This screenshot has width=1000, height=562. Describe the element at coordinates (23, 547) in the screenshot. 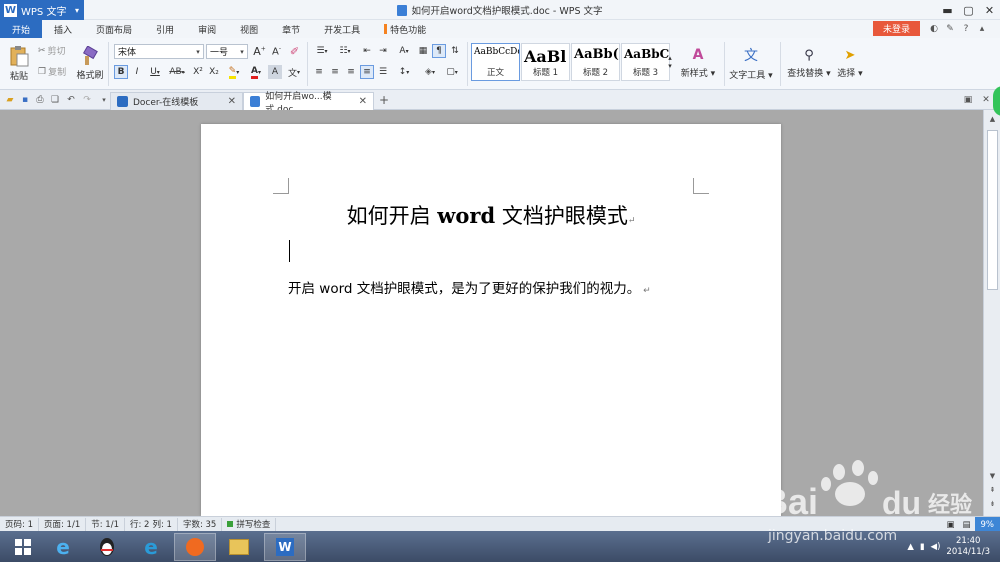

I see `start-button` at that location.